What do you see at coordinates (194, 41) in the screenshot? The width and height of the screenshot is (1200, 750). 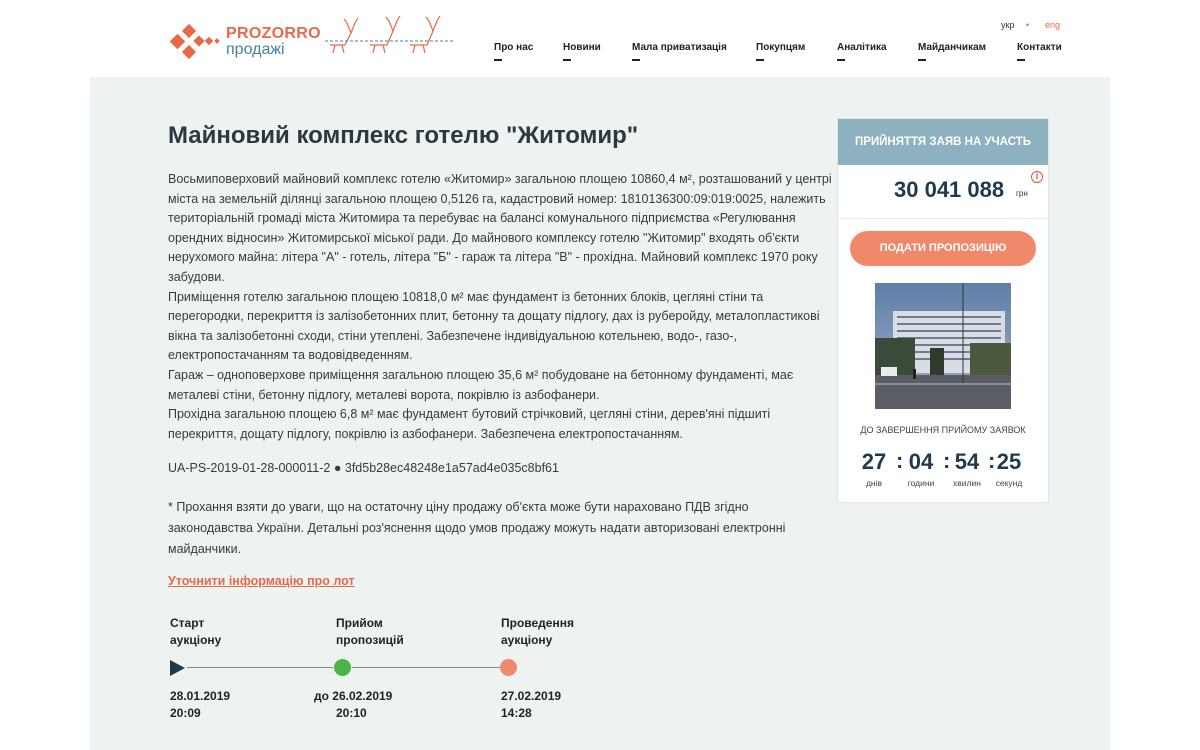 I see `logo-diamonds-icon` at bounding box center [194, 41].